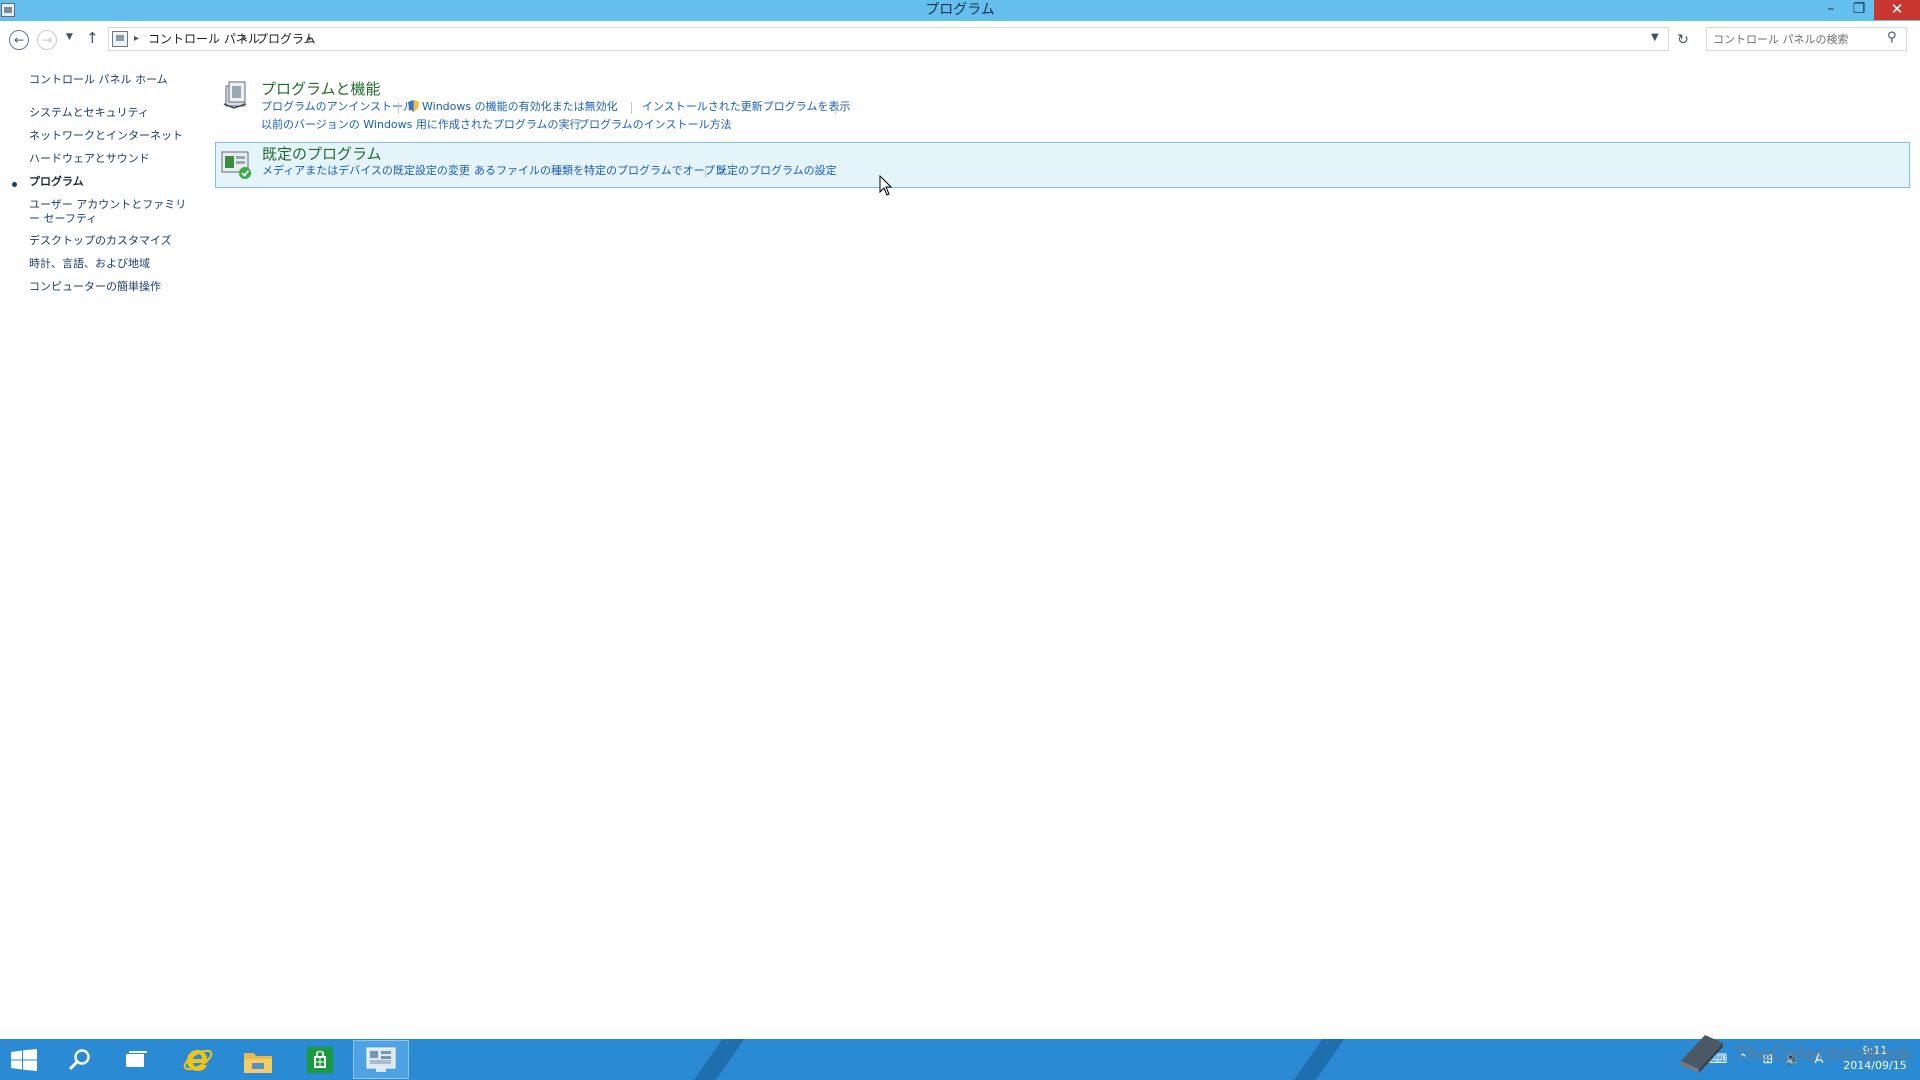 The image size is (1920, 1080). Describe the element at coordinates (600, 171) in the screenshot. I see `file-association-link: あるファイルの種類を特定のプログラムでオープン` at that location.